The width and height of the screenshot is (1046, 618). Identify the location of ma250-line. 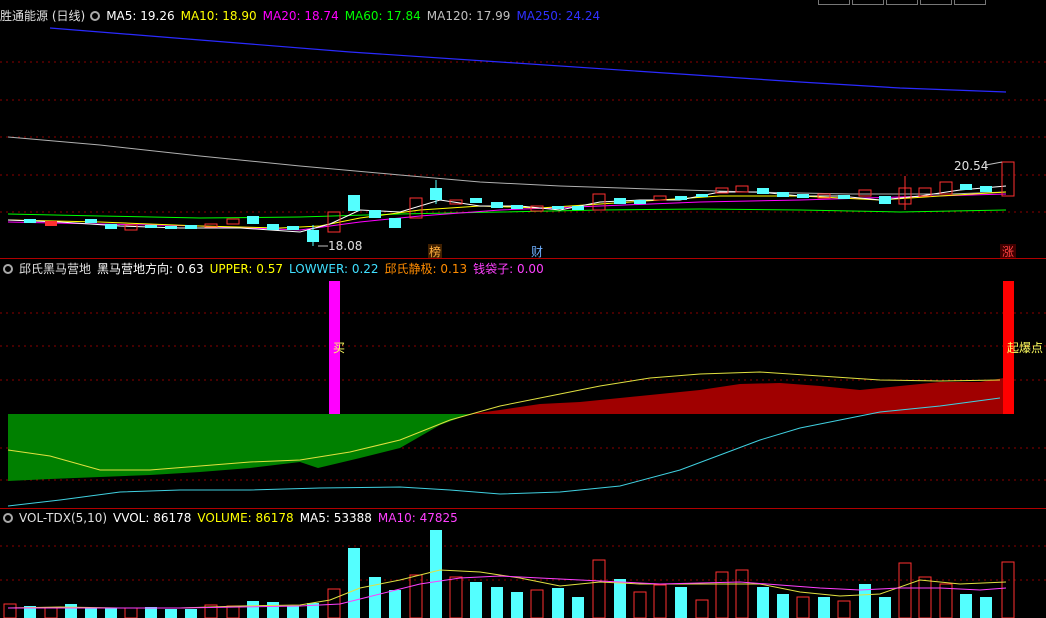
(528, 60).